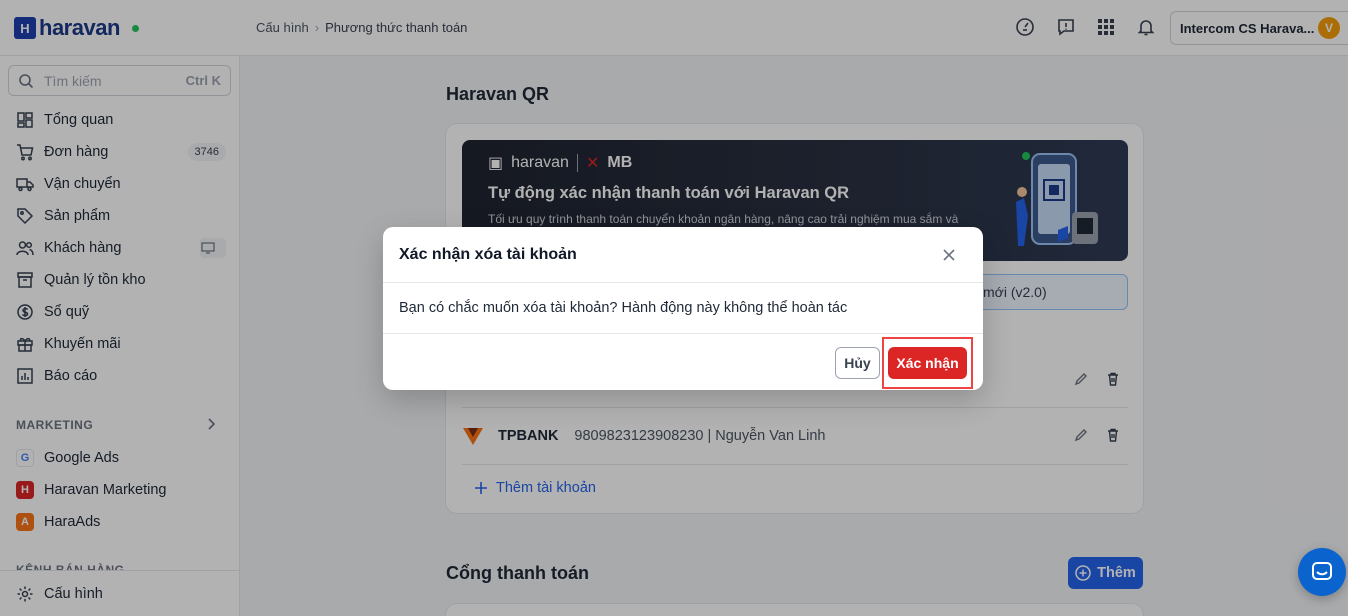  I want to click on dialog-header: Xác nhận xóa tài khoản, so click(683, 255).